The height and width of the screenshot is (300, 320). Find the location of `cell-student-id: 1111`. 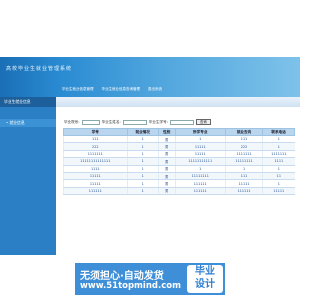

cell-student-id: 1111 is located at coordinates (95, 169).